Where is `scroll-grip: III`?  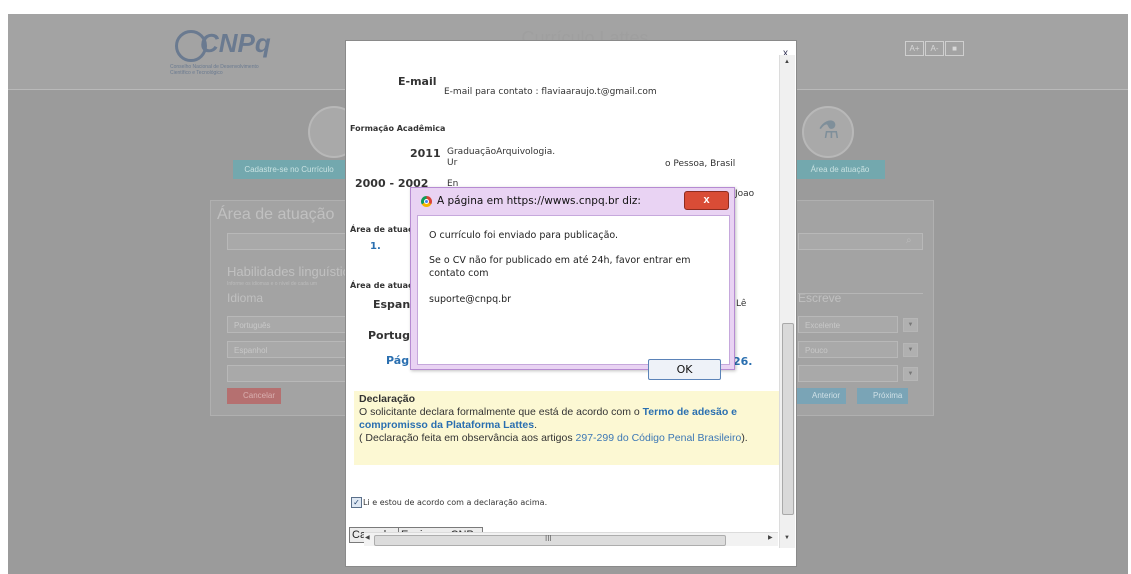 scroll-grip: III is located at coordinates (548, 538).